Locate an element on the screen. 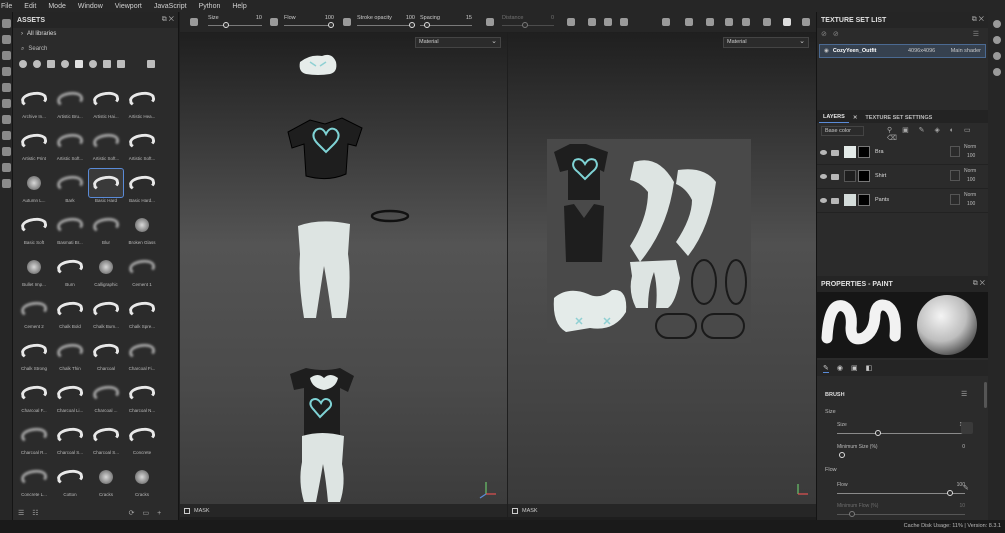 This screenshot has width=1005, height=533. minimum-flow-knob is located at coordinates (852, 514).